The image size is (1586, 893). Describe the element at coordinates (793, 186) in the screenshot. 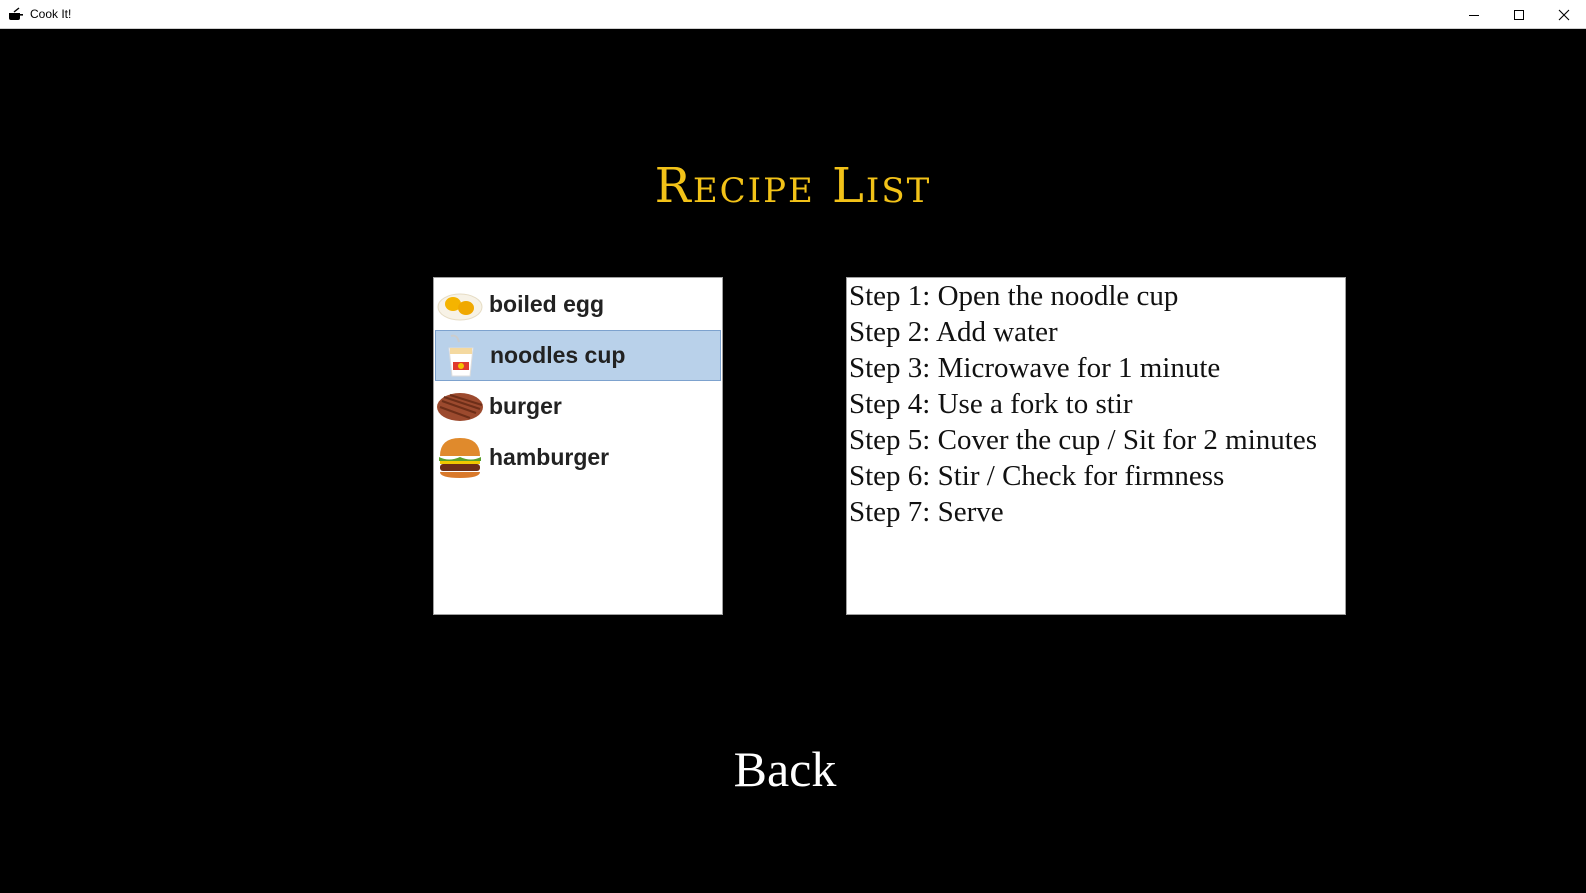

I see `page-title: Recipe List` at that location.